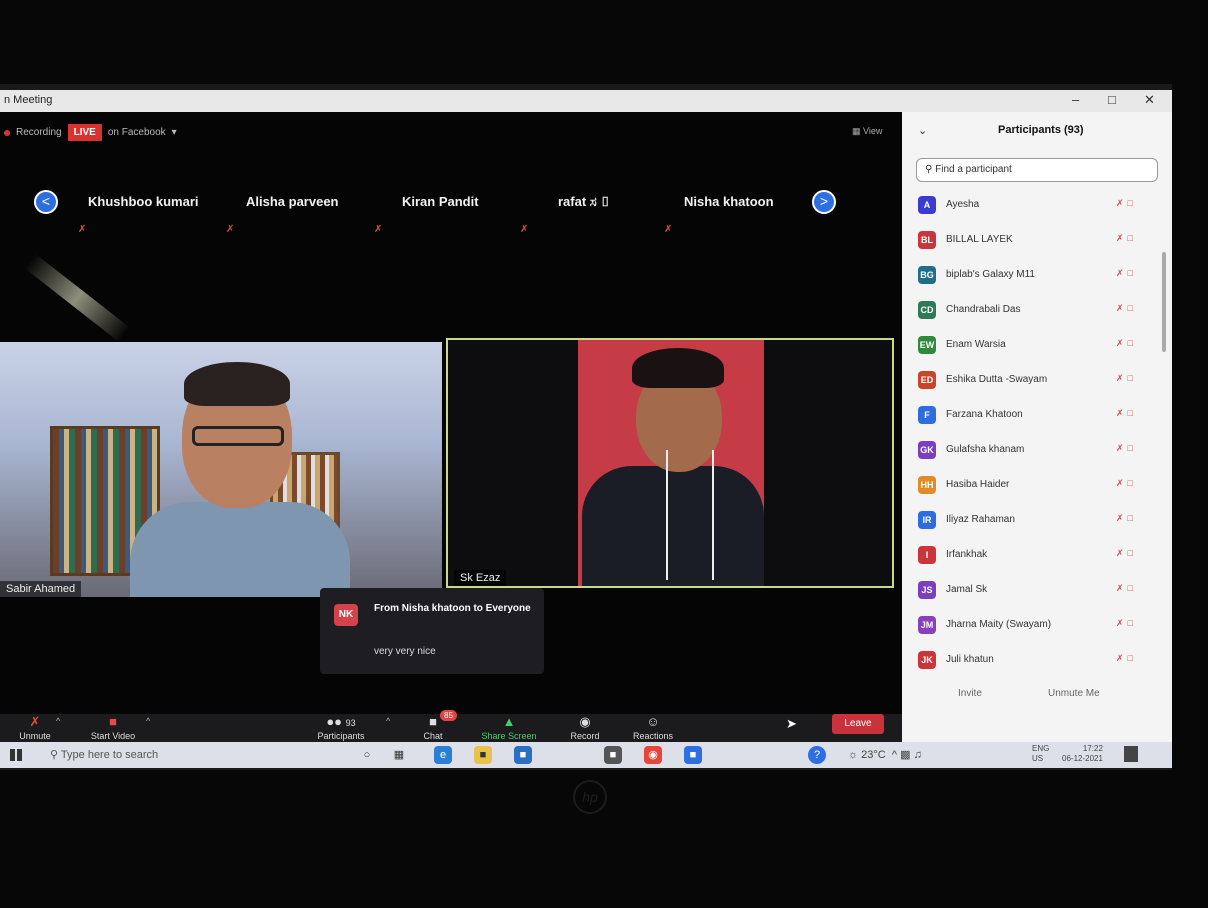 This screenshot has width=1208, height=908. Describe the element at coordinates (693, 755) in the screenshot. I see `zoom-app-icon: ■` at that location.